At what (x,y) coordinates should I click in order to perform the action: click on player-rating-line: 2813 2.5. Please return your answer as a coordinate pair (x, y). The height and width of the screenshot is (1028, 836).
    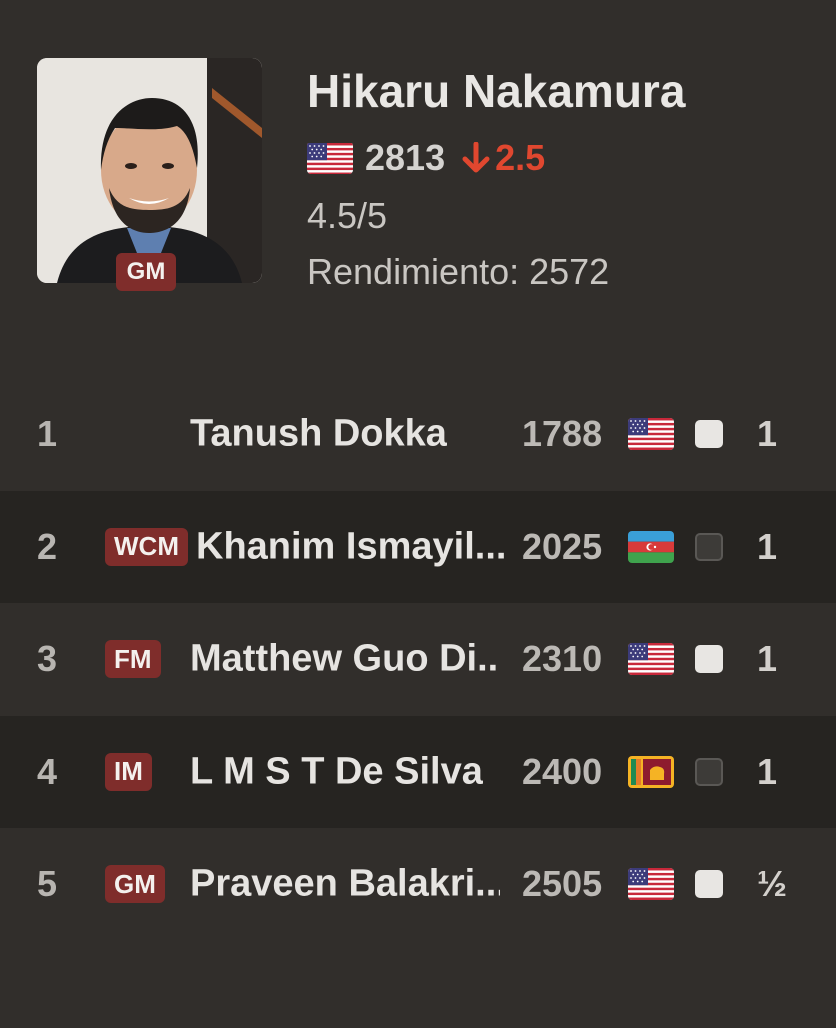
    Looking at the image, I should click on (426, 158).